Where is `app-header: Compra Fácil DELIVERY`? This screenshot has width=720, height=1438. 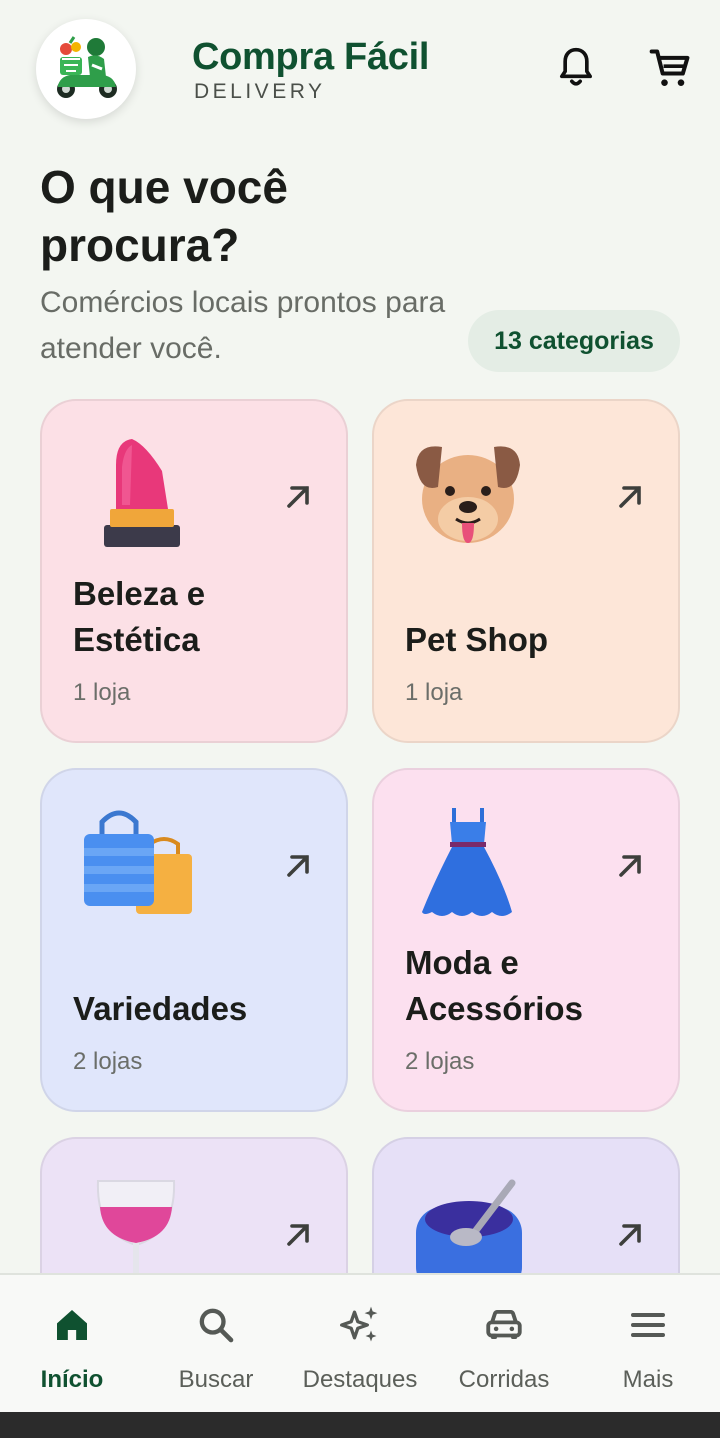 app-header: Compra Fácil DELIVERY is located at coordinates (360, 70).